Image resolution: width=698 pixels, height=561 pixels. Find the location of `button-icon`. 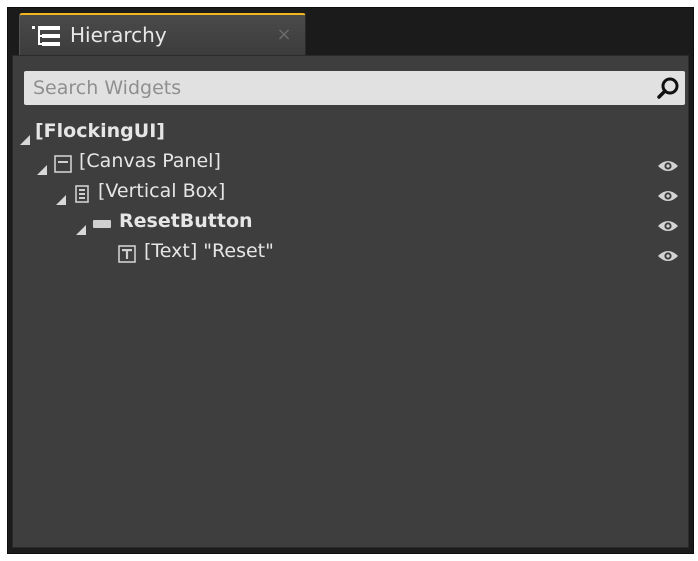

button-icon is located at coordinates (102, 221).